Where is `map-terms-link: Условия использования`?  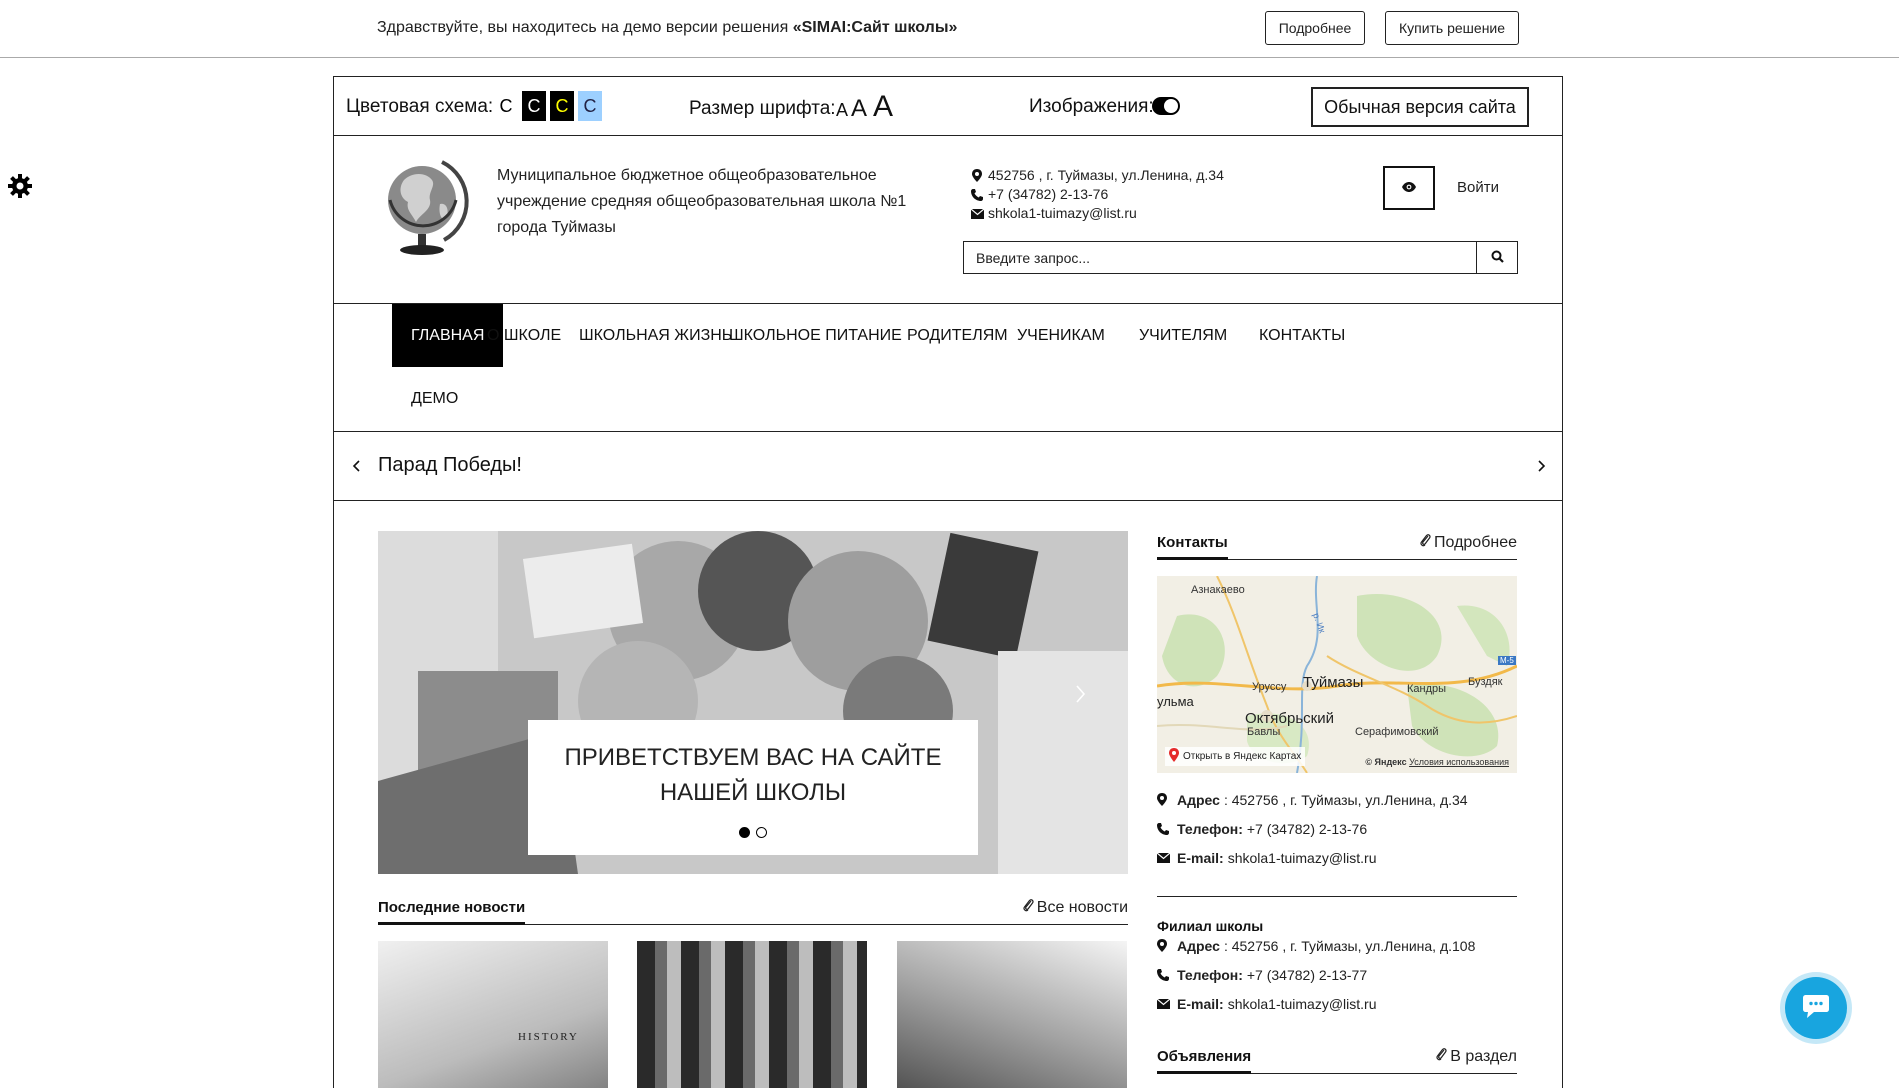
map-terms-link: Условия использования is located at coordinates (1459, 762).